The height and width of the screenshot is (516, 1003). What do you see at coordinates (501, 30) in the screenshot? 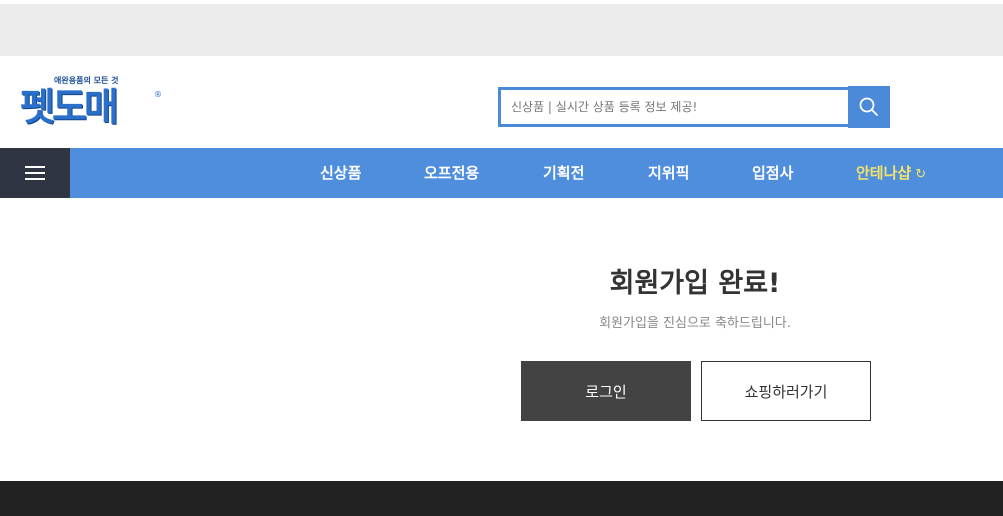
I see `top-banner-strip` at bounding box center [501, 30].